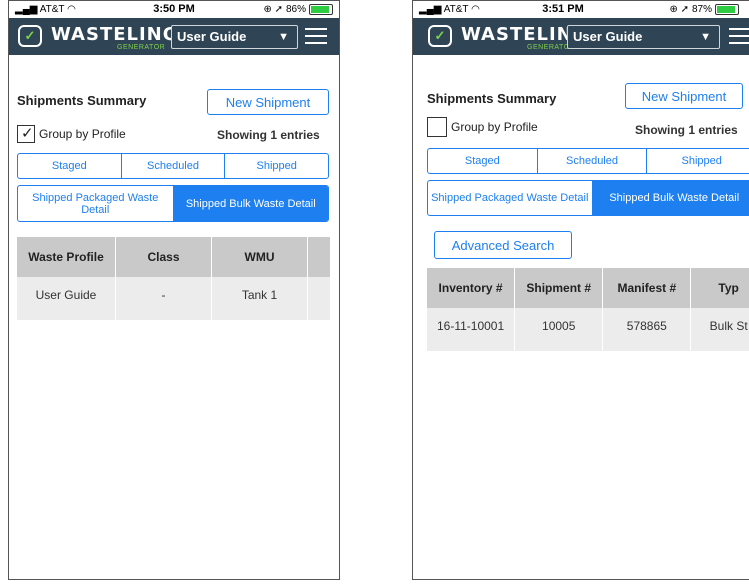  I want to click on table-header-row: Waste Profile Class WMU, so click(174, 257).